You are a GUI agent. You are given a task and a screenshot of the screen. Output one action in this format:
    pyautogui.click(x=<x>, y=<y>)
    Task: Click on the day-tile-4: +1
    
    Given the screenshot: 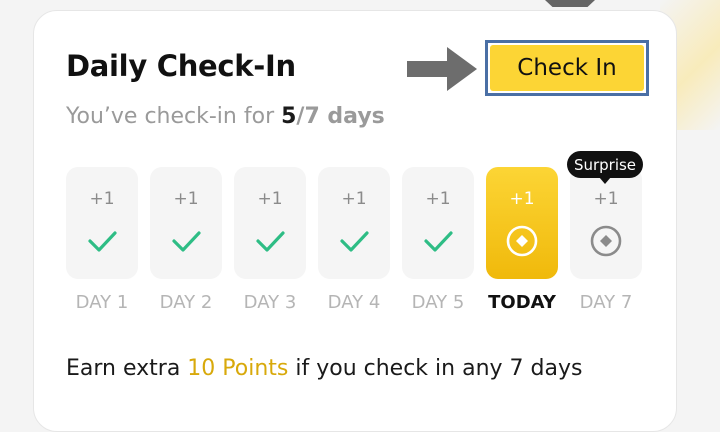 What is the action you would take?
    pyautogui.click(x=354, y=223)
    